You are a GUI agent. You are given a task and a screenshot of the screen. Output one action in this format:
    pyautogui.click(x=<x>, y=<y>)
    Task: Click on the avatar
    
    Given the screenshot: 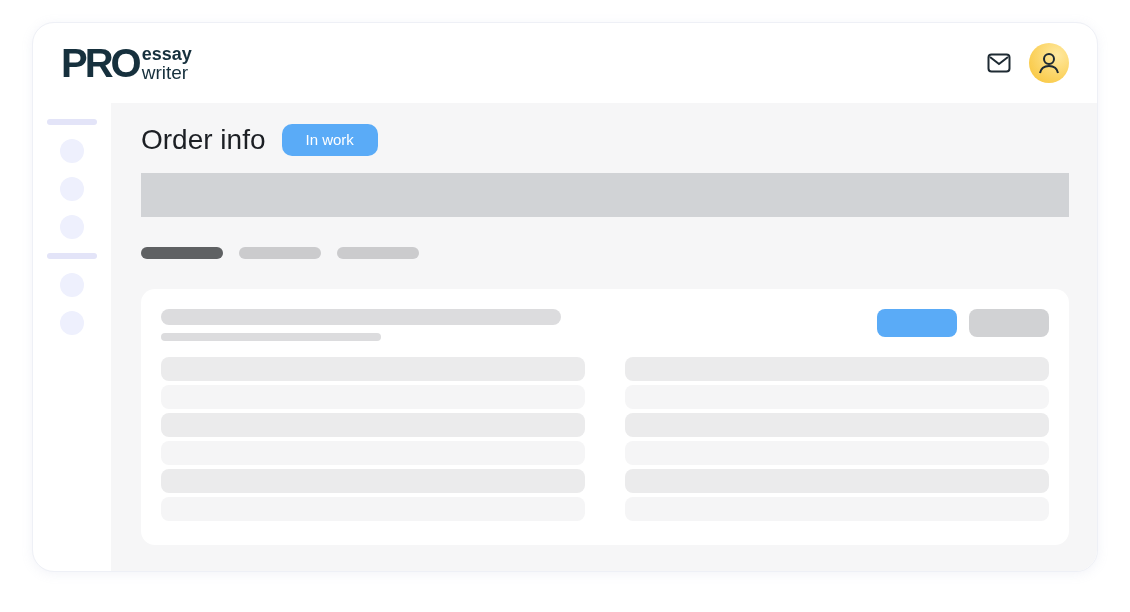 What is the action you would take?
    pyautogui.click(x=1049, y=63)
    